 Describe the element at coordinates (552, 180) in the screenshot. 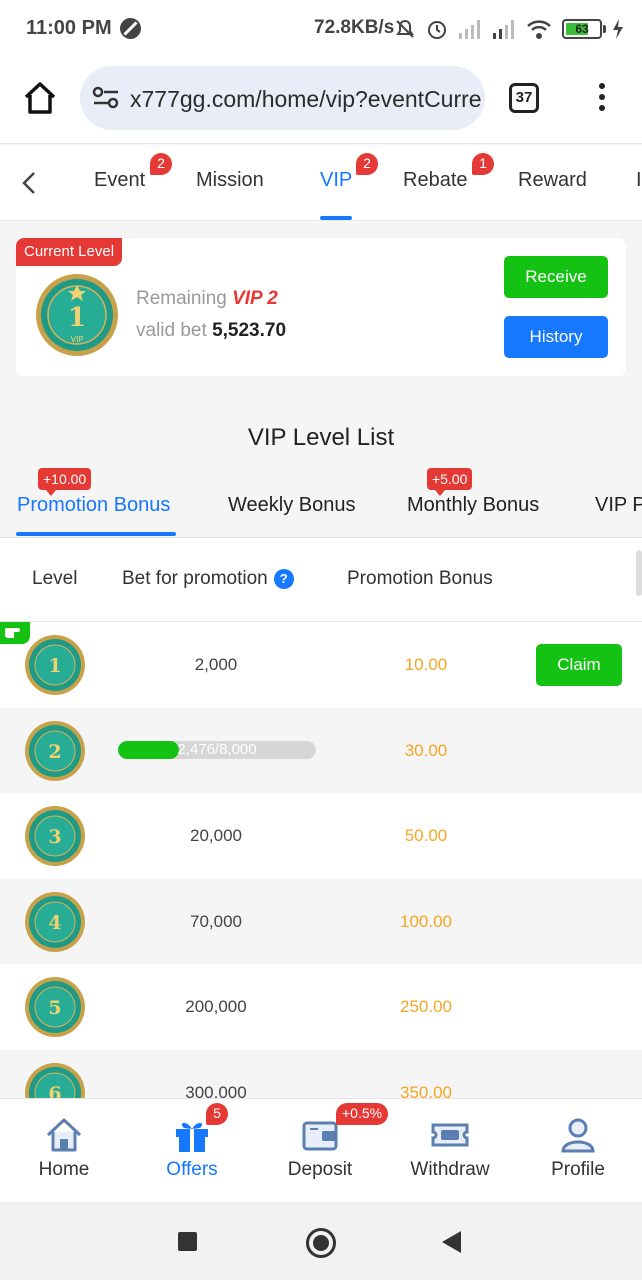

I see `tab-reward: Reward` at that location.